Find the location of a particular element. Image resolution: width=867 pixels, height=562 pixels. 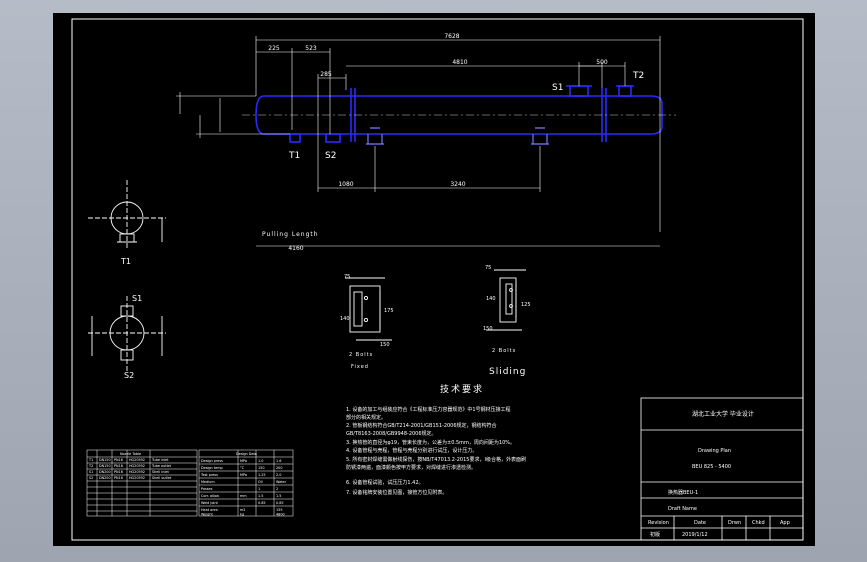

fixed-caption: Fixed is located at coordinates (360, 367).